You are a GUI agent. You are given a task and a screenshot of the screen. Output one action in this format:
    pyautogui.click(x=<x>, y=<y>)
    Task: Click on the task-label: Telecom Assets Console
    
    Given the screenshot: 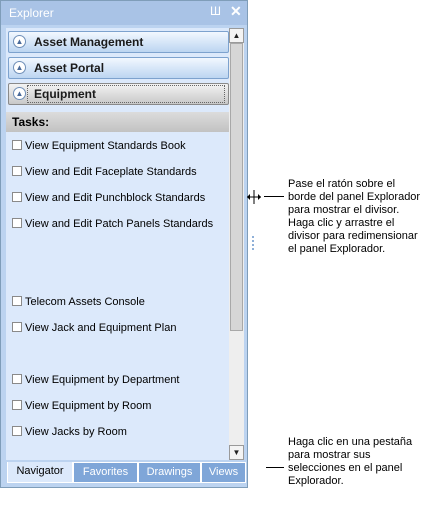 What is the action you would take?
    pyautogui.click(x=85, y=302)
    